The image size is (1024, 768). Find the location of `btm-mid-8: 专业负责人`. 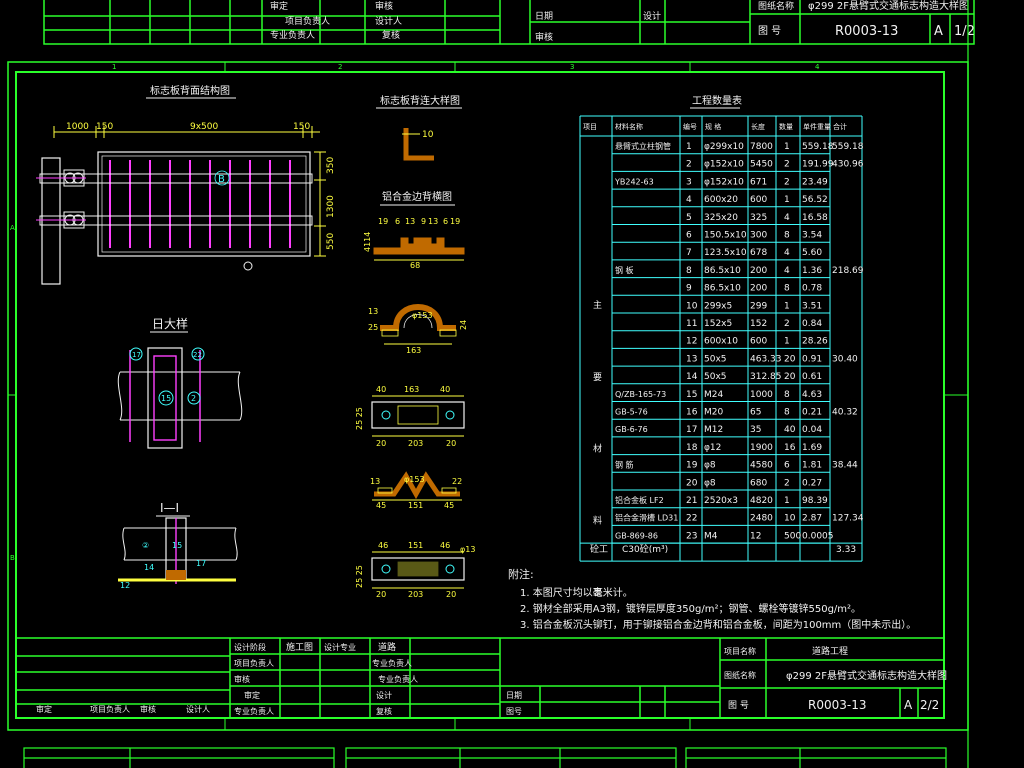

btm-mid-8: 专业负责人 is located at coordinates (398, 679).